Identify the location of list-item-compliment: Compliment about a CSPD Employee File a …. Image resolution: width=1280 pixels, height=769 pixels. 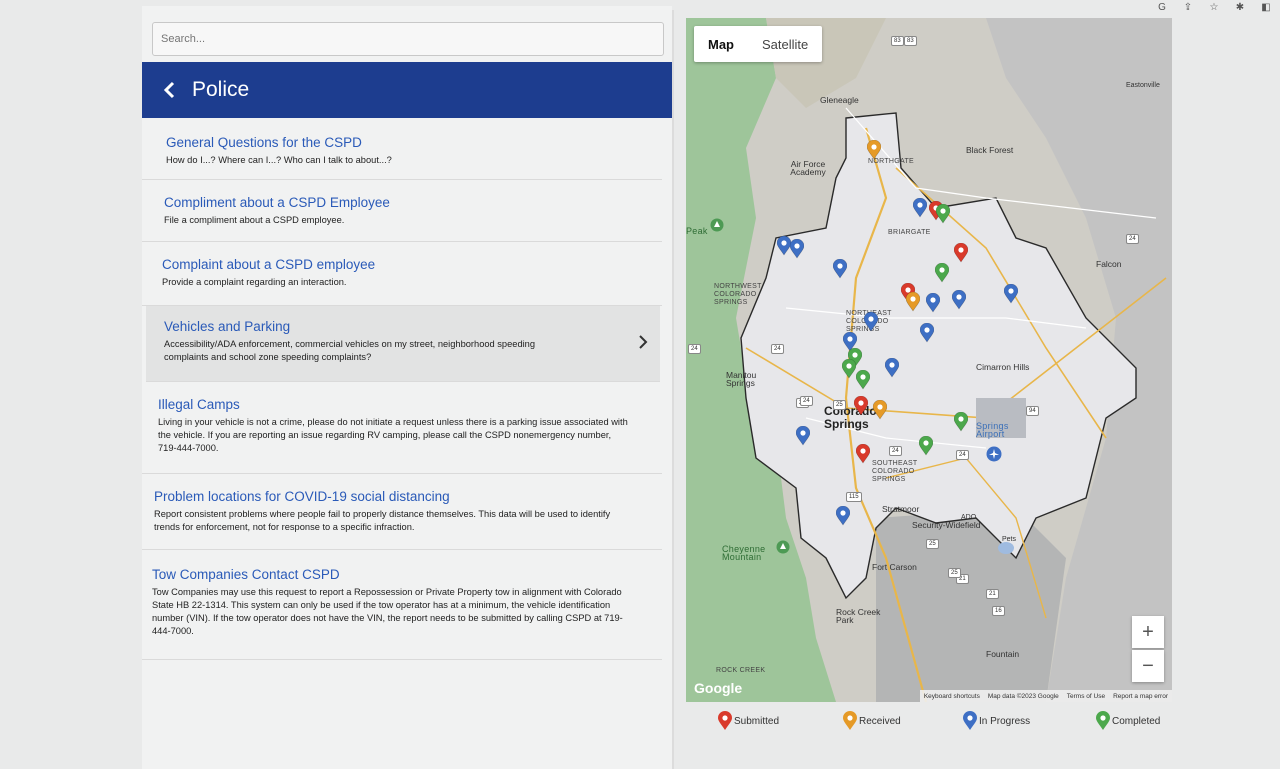
(402, 211).